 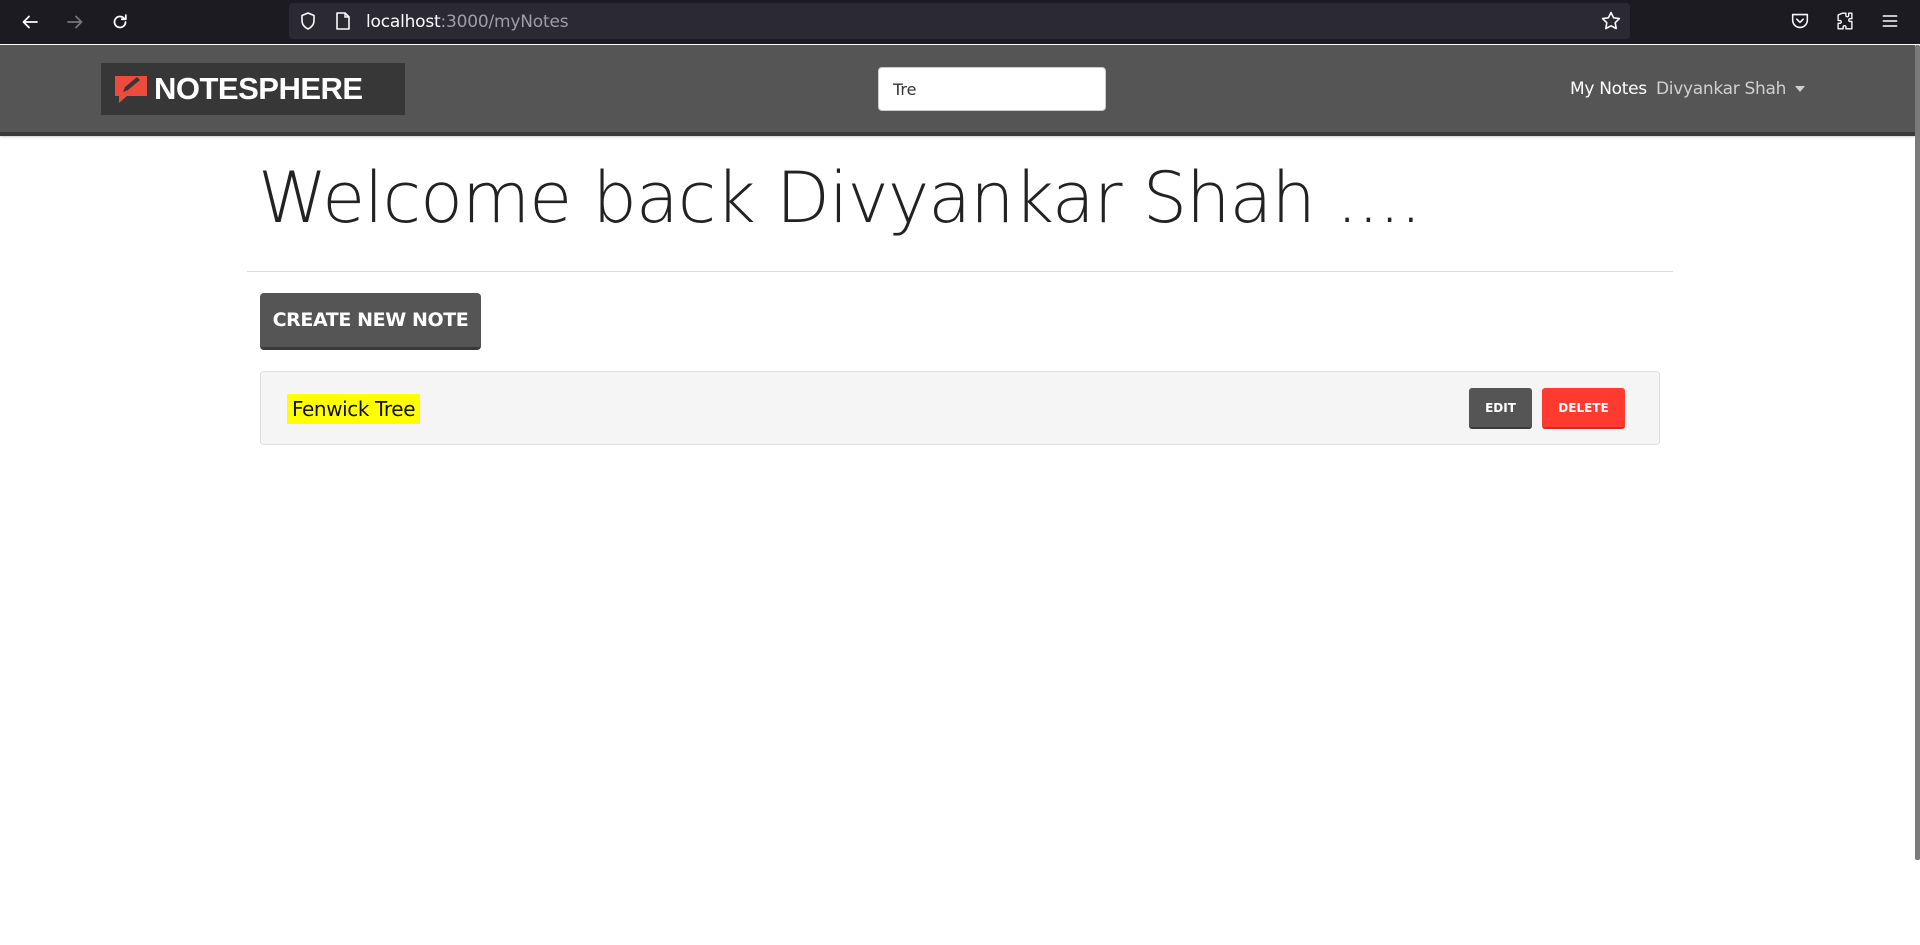 What do you see at coordinates (75, 22) in the screenshot?
I see `forward-icon` at bounding box center [75, 22].